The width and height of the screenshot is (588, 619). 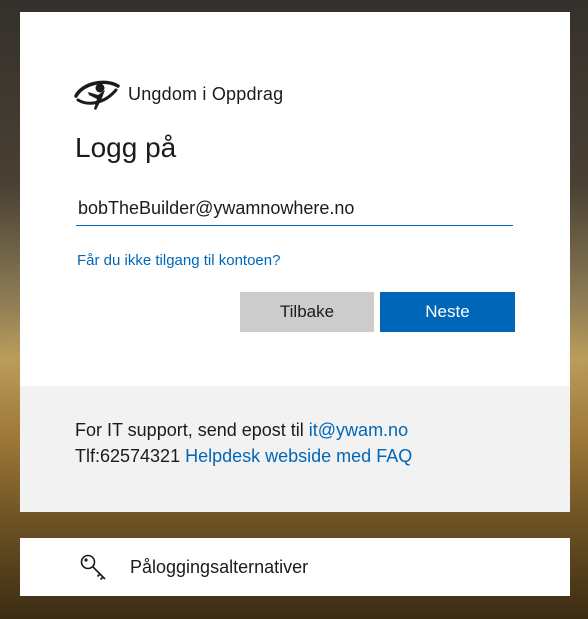 I want to click on email-field, so click(x=294, y=209).